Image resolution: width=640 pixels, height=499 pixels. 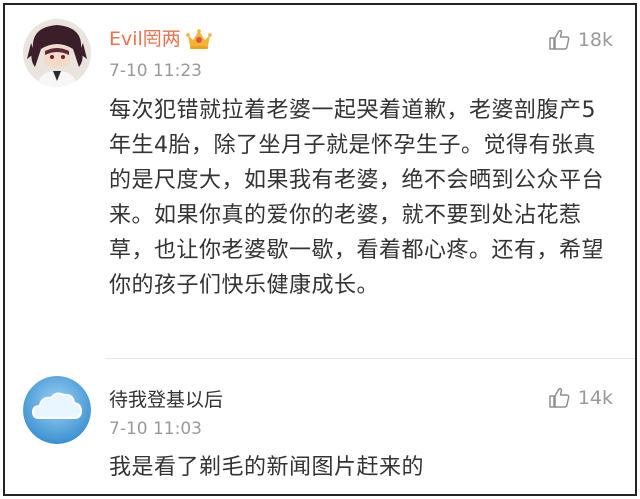 I want to click on like-button: 14k, so click(x=580, y=398).